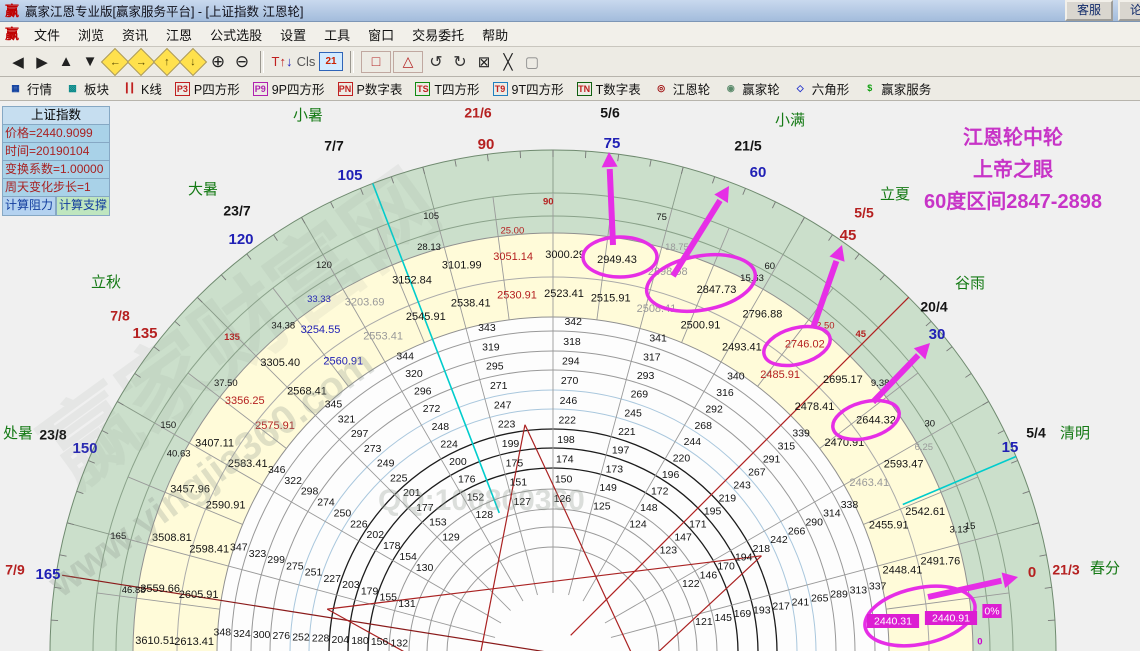 The width and height of the screenshot is (1140, 651). I want to click on svg-text: 314, so click(832, 514).